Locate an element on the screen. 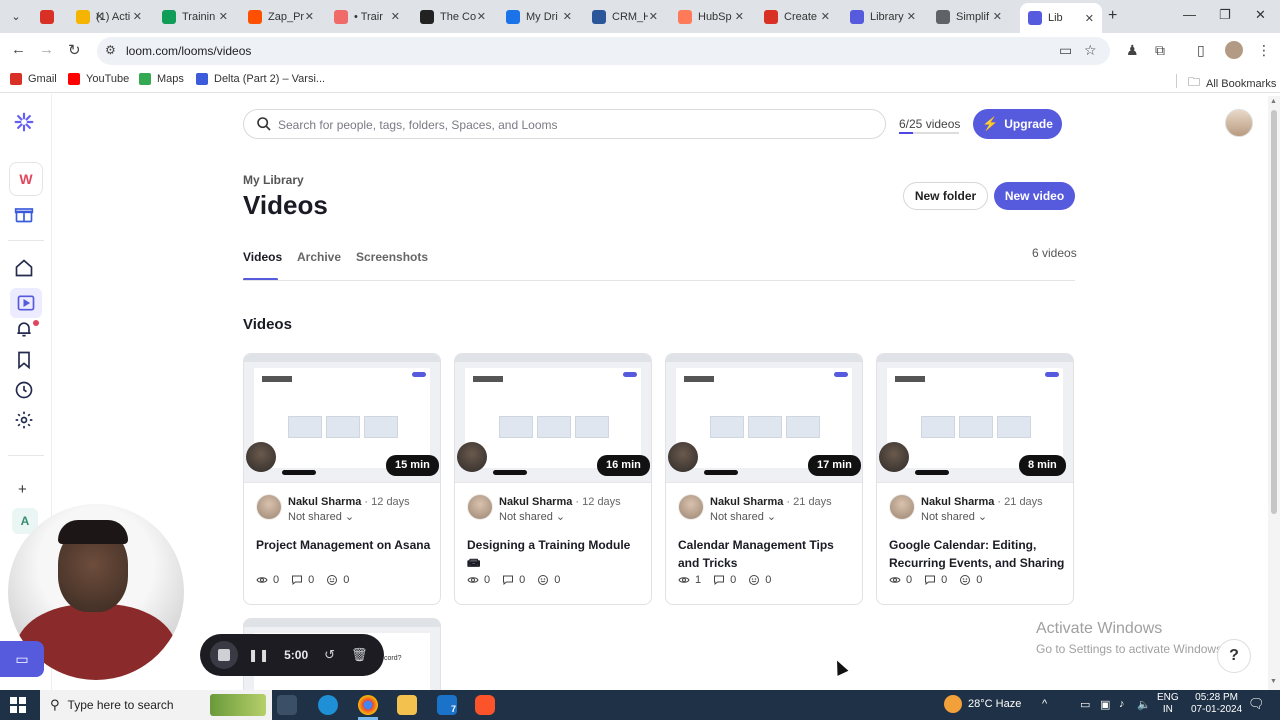 The image size is (1280, 720). extension-user-icon: ♟ is located at coordinates (1132, 50).